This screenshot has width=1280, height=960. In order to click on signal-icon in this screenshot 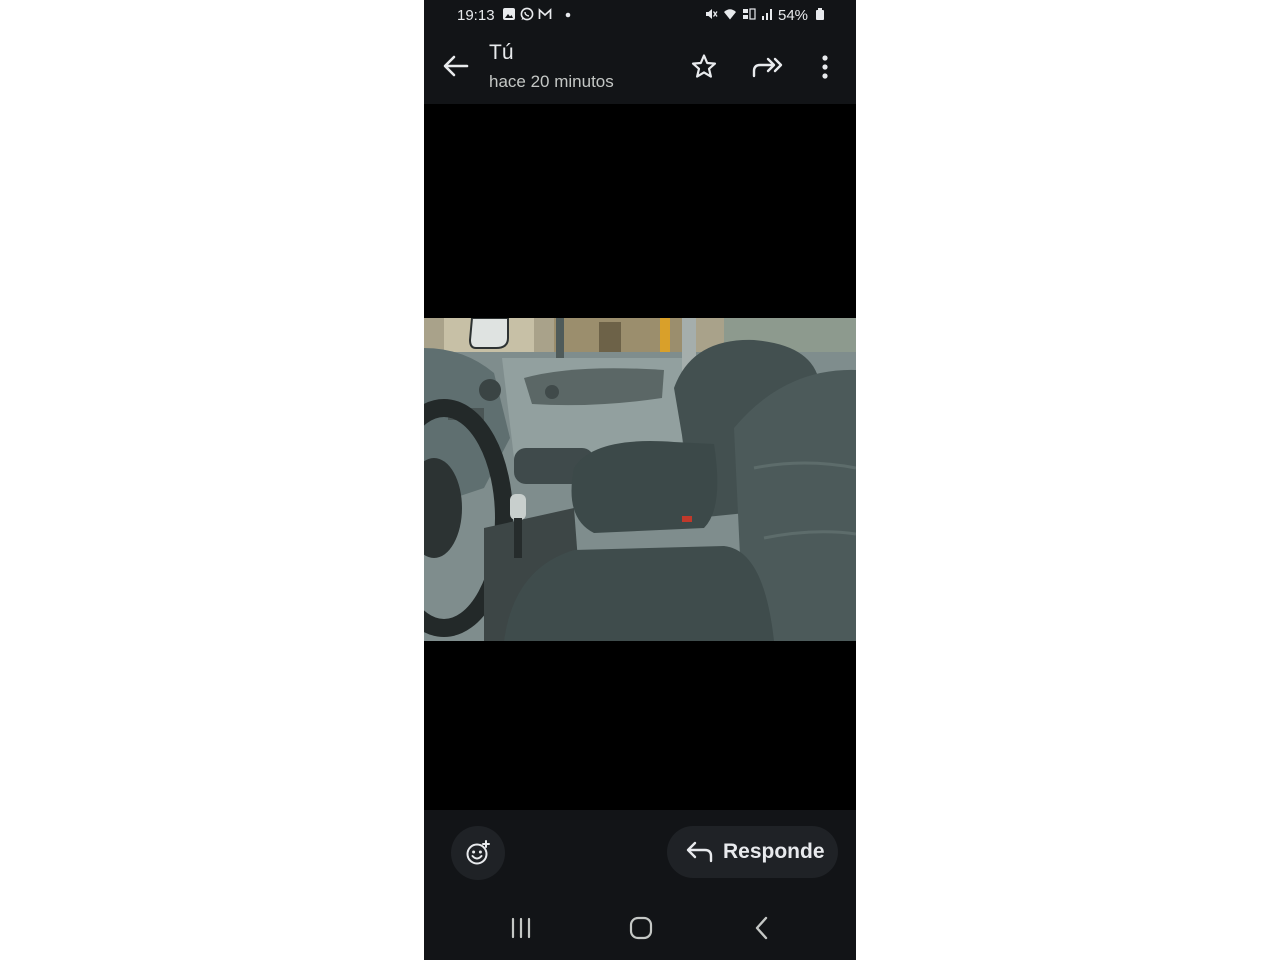, I will do `click(767, 14)`.